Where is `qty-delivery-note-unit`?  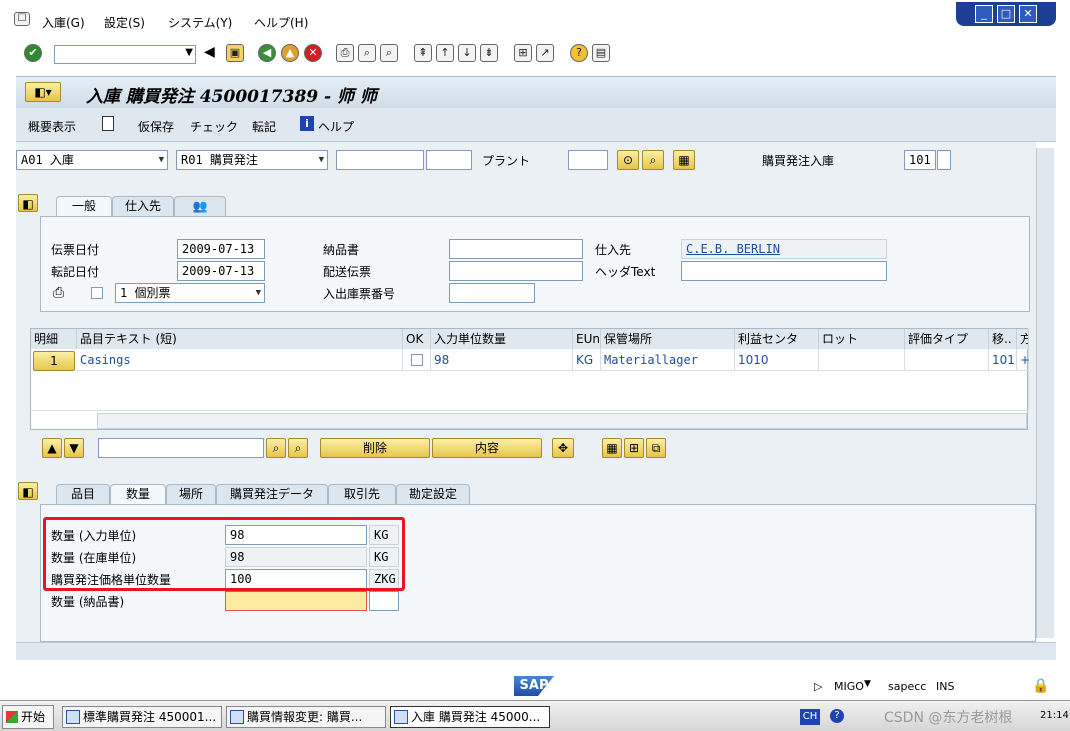
qty-delivery-note-unit is located at coordinates (384, 601).